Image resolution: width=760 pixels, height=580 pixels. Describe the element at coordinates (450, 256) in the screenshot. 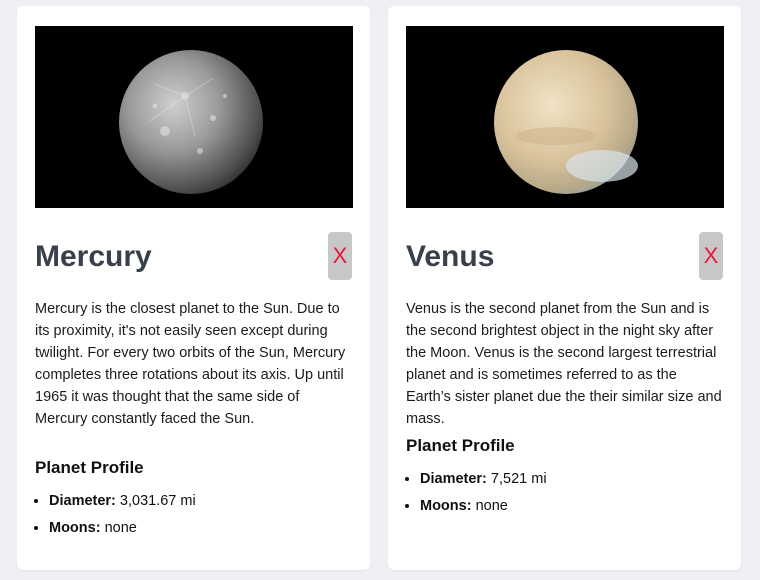

I see `planet-name: Venus` at that location.